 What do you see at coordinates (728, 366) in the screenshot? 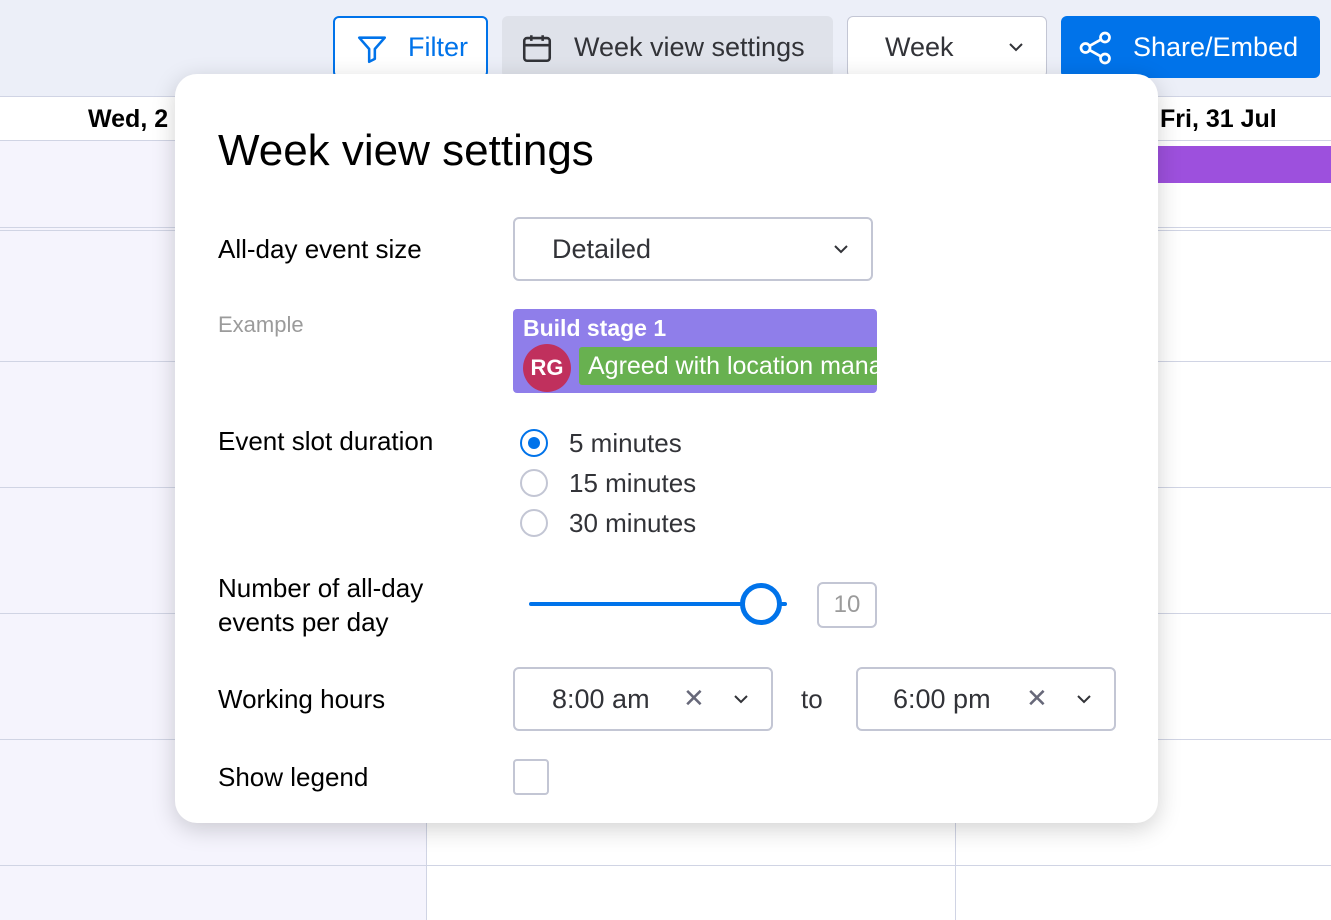
I see `status-tag: Agreed with location manager` at bounding box center [728, 366].